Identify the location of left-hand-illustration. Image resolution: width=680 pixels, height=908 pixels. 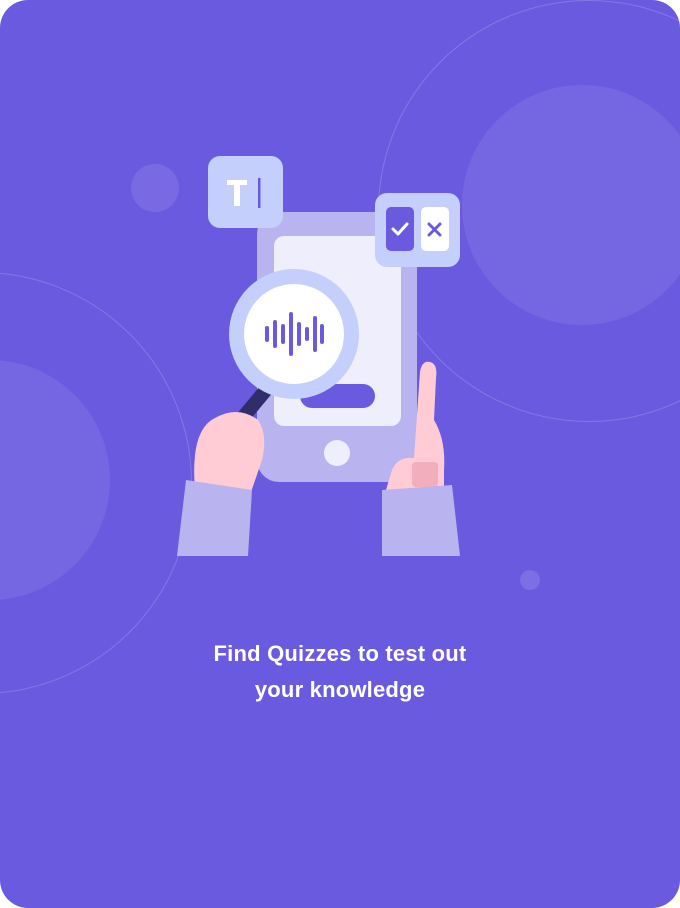
(221, 483).